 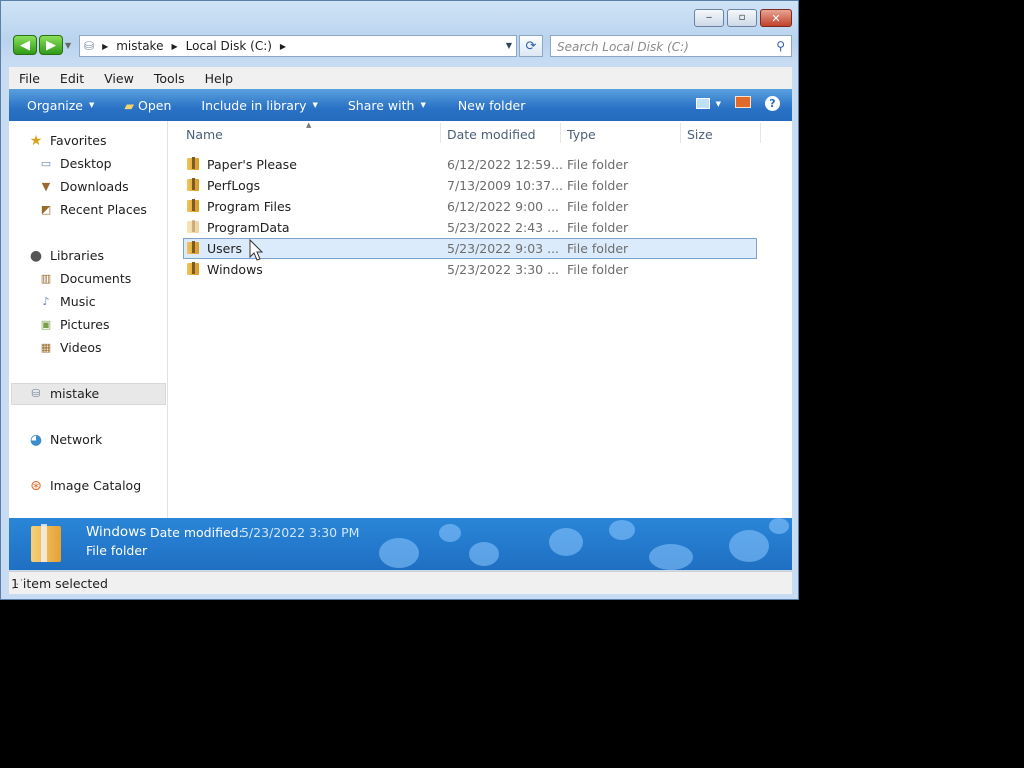 I want to click on nav-pictures: ▣ Pictures, so click(x=74, y=324).